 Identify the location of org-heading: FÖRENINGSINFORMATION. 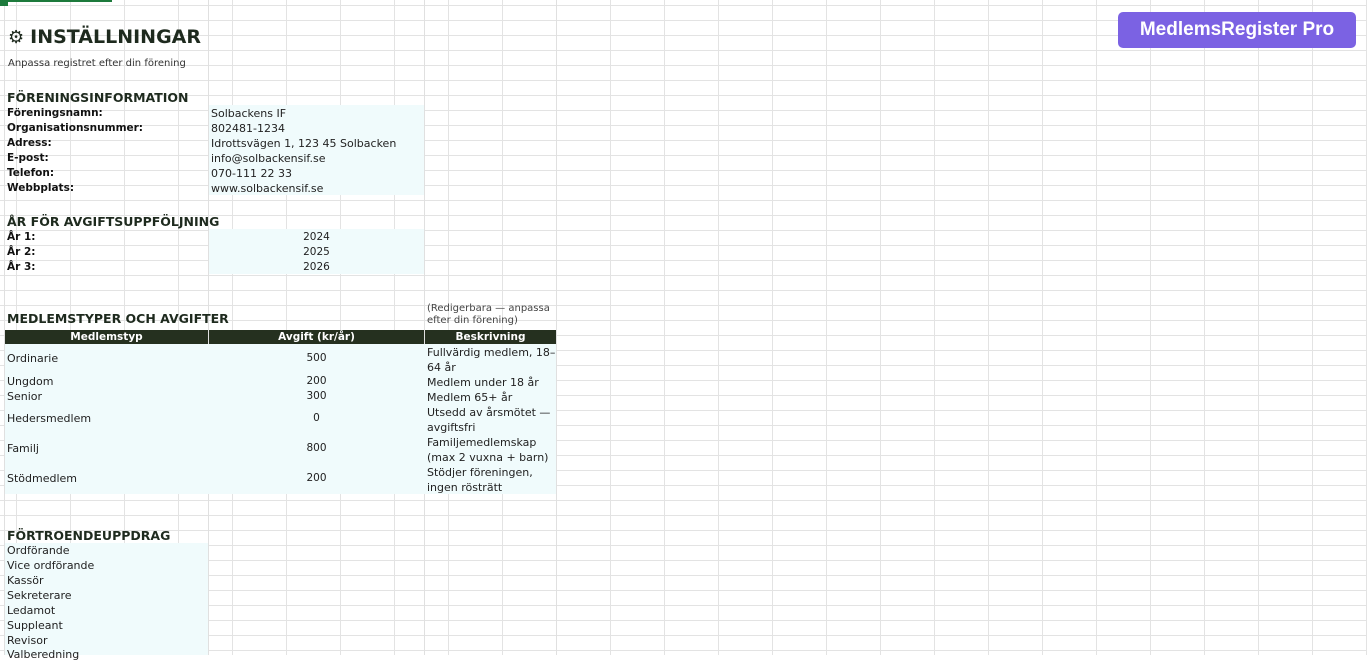
(98, 97).